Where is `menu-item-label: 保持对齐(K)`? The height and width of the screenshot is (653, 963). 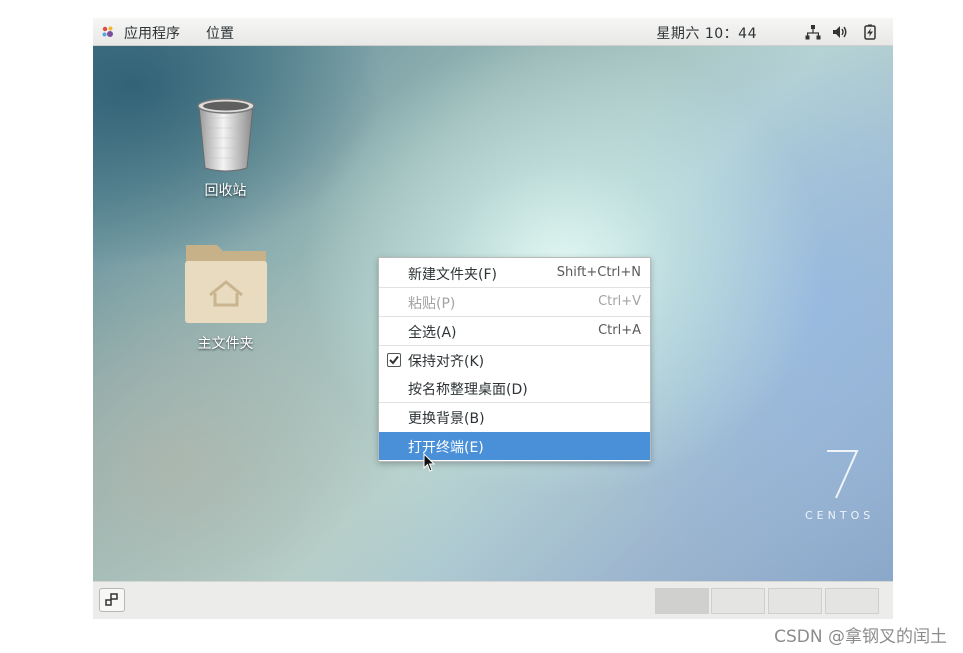
menu-item-label: 保持对齐(K) is located at coordinates (446, 362).